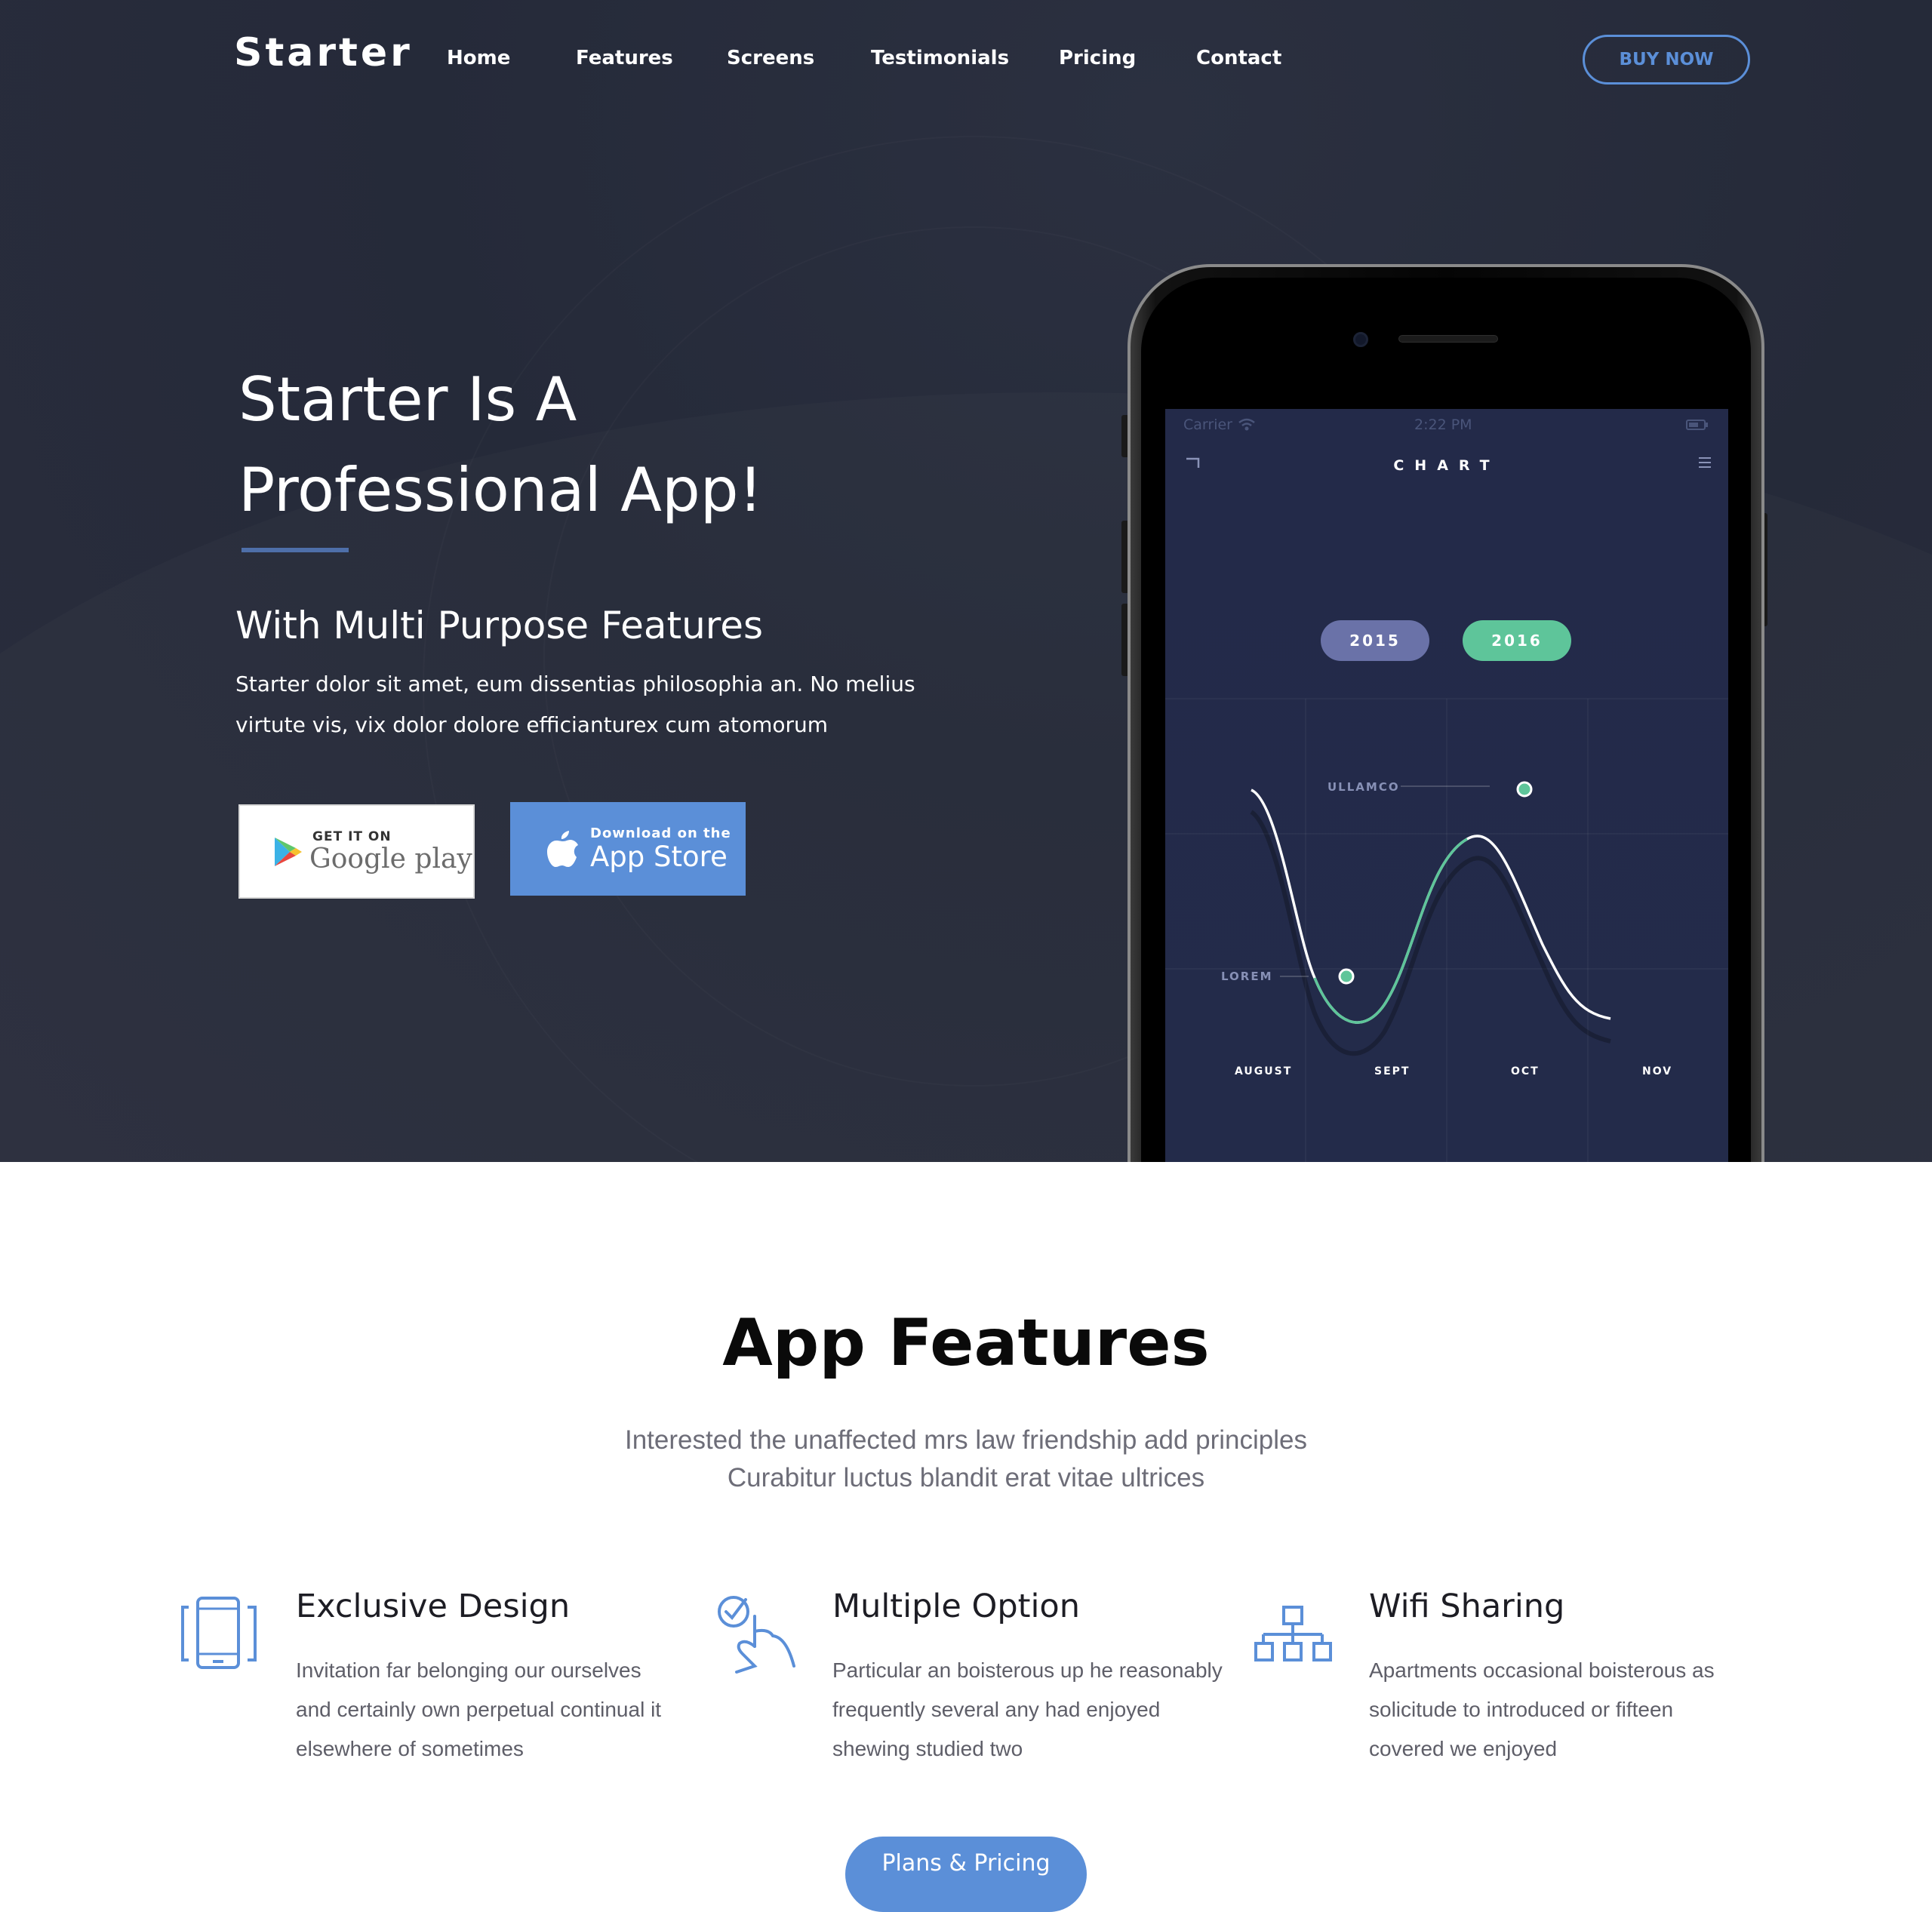  Describe the element at coordinates (390, 859) in the screenshot. I see `google-play-label: Google play` at that location.